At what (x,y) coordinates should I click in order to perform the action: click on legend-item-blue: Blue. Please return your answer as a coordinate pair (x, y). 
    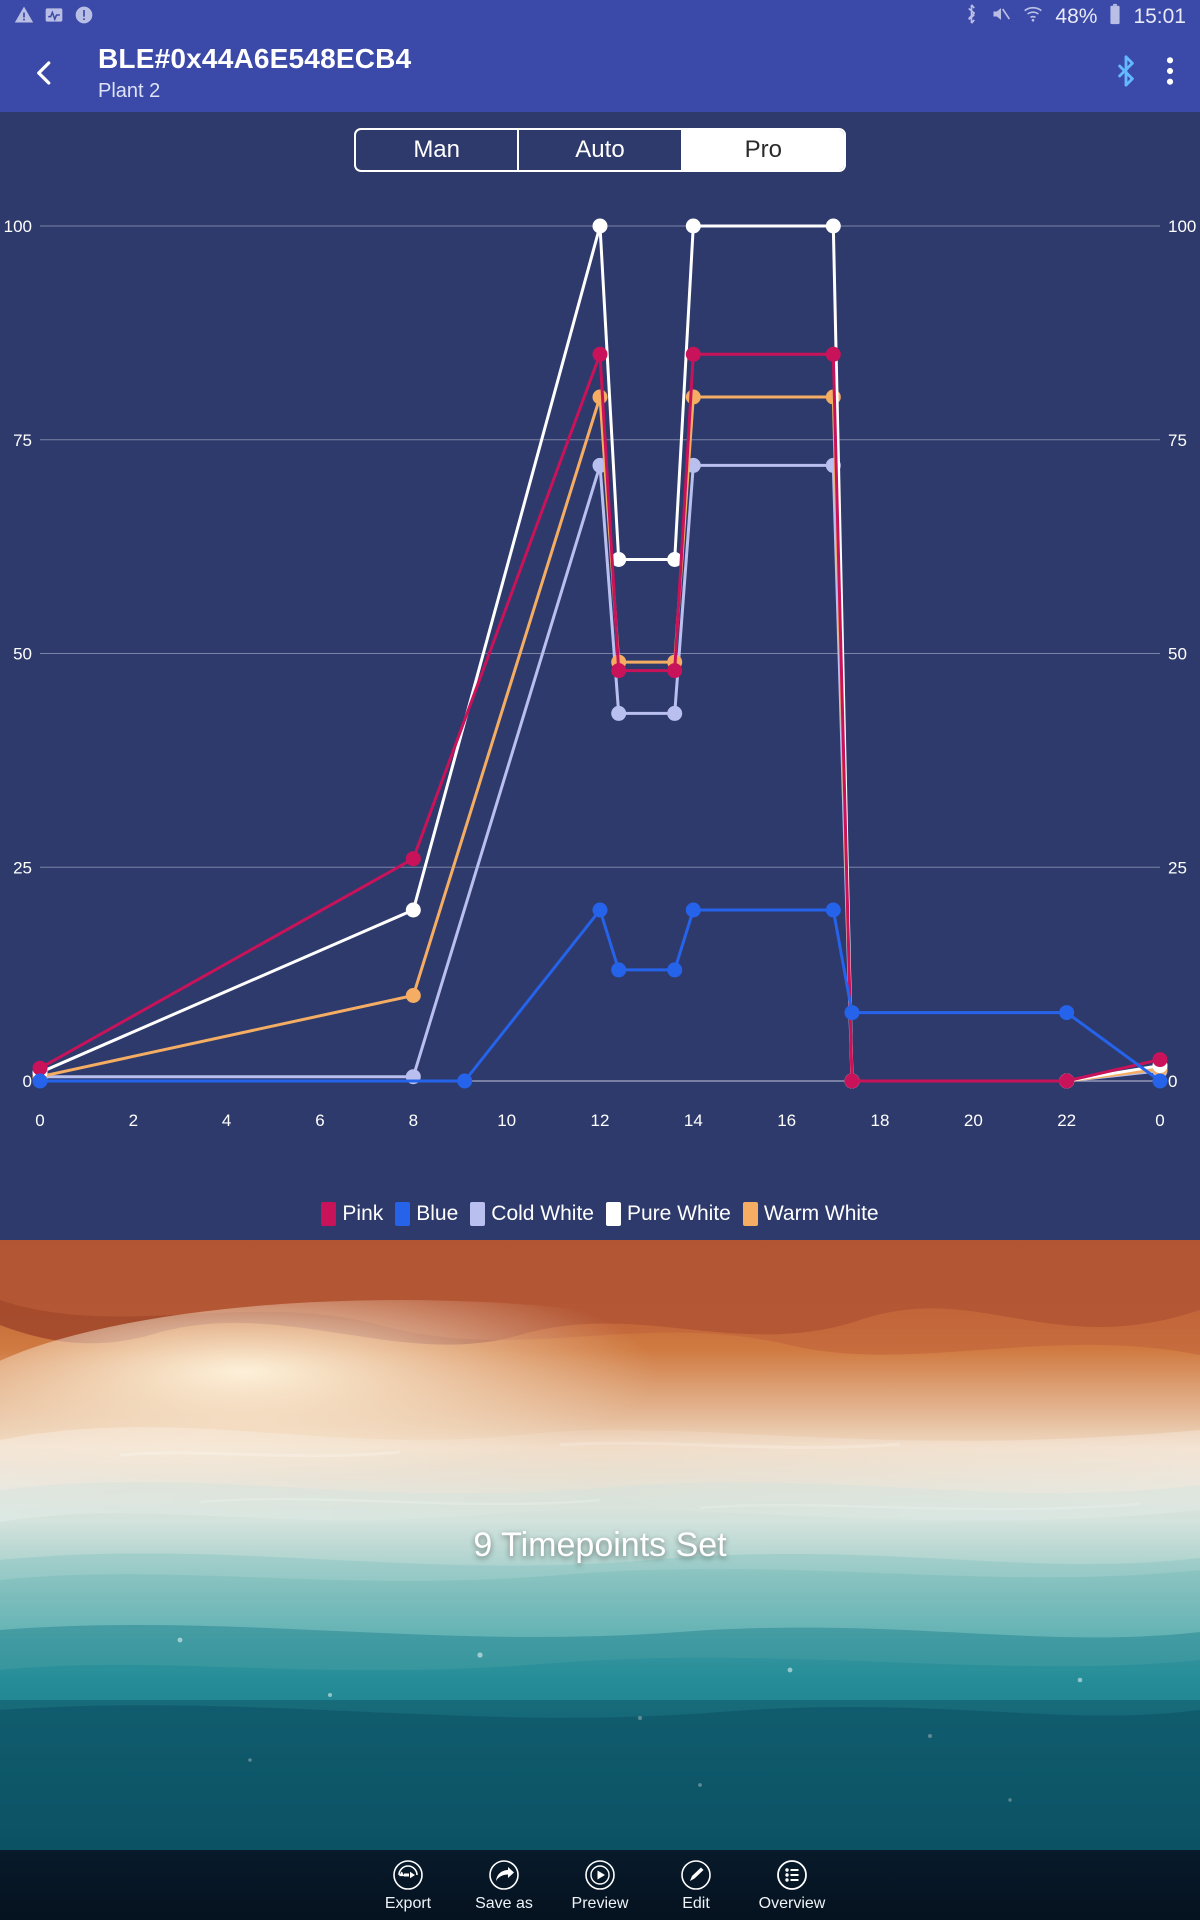
    Looking at the image, I should click on (426, 1214).